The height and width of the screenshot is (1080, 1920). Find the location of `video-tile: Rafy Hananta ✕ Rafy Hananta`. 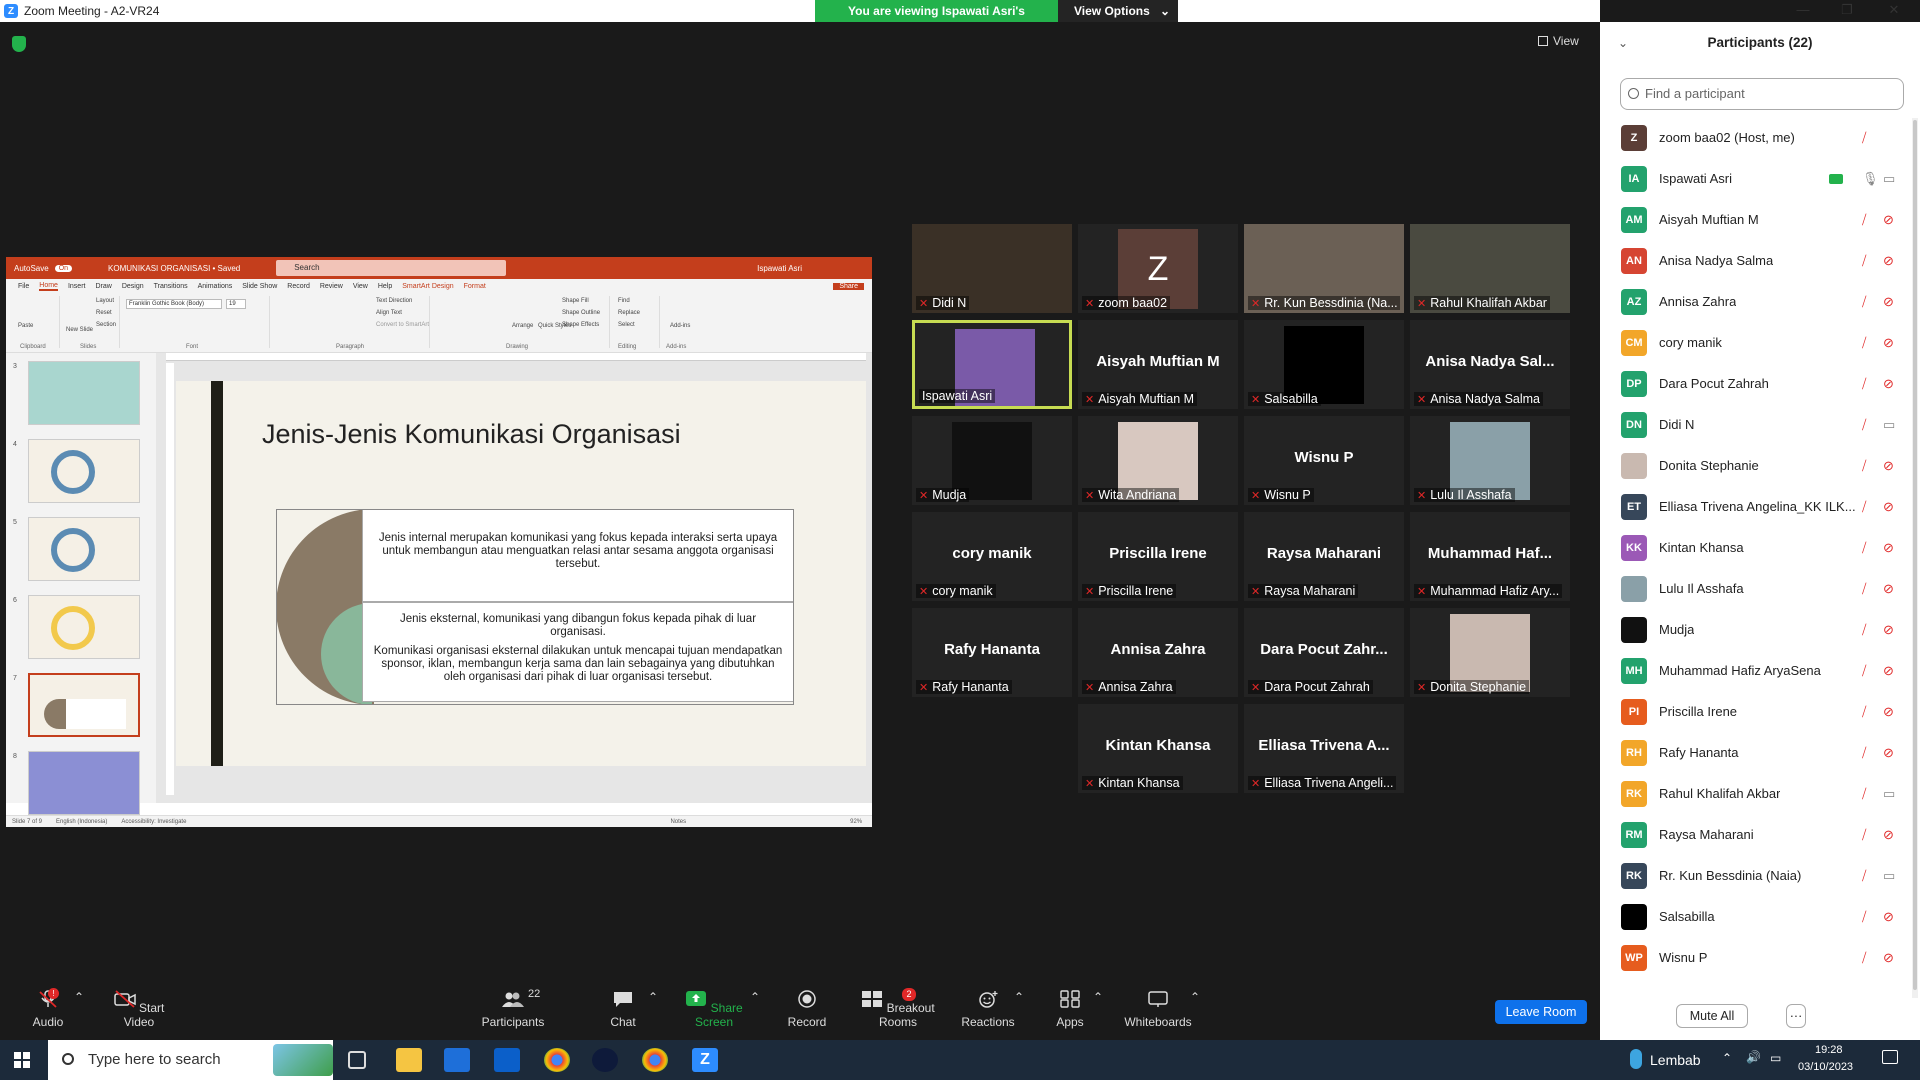

video-tile: Rafy Hananta ✕ Rafy Hananta is located at coordinates (992, 652).